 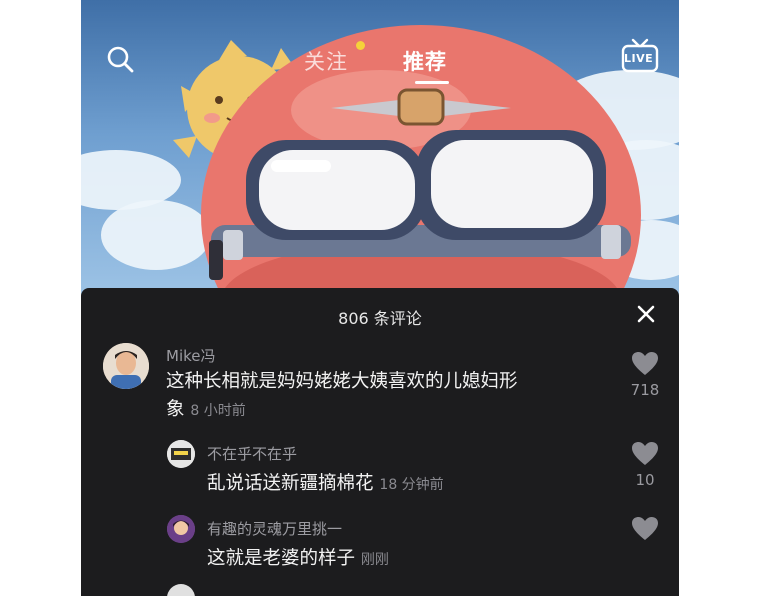 I want to click on comment-text-body: 乱说话送新疆摘棉花, so click(x=290, y=483).